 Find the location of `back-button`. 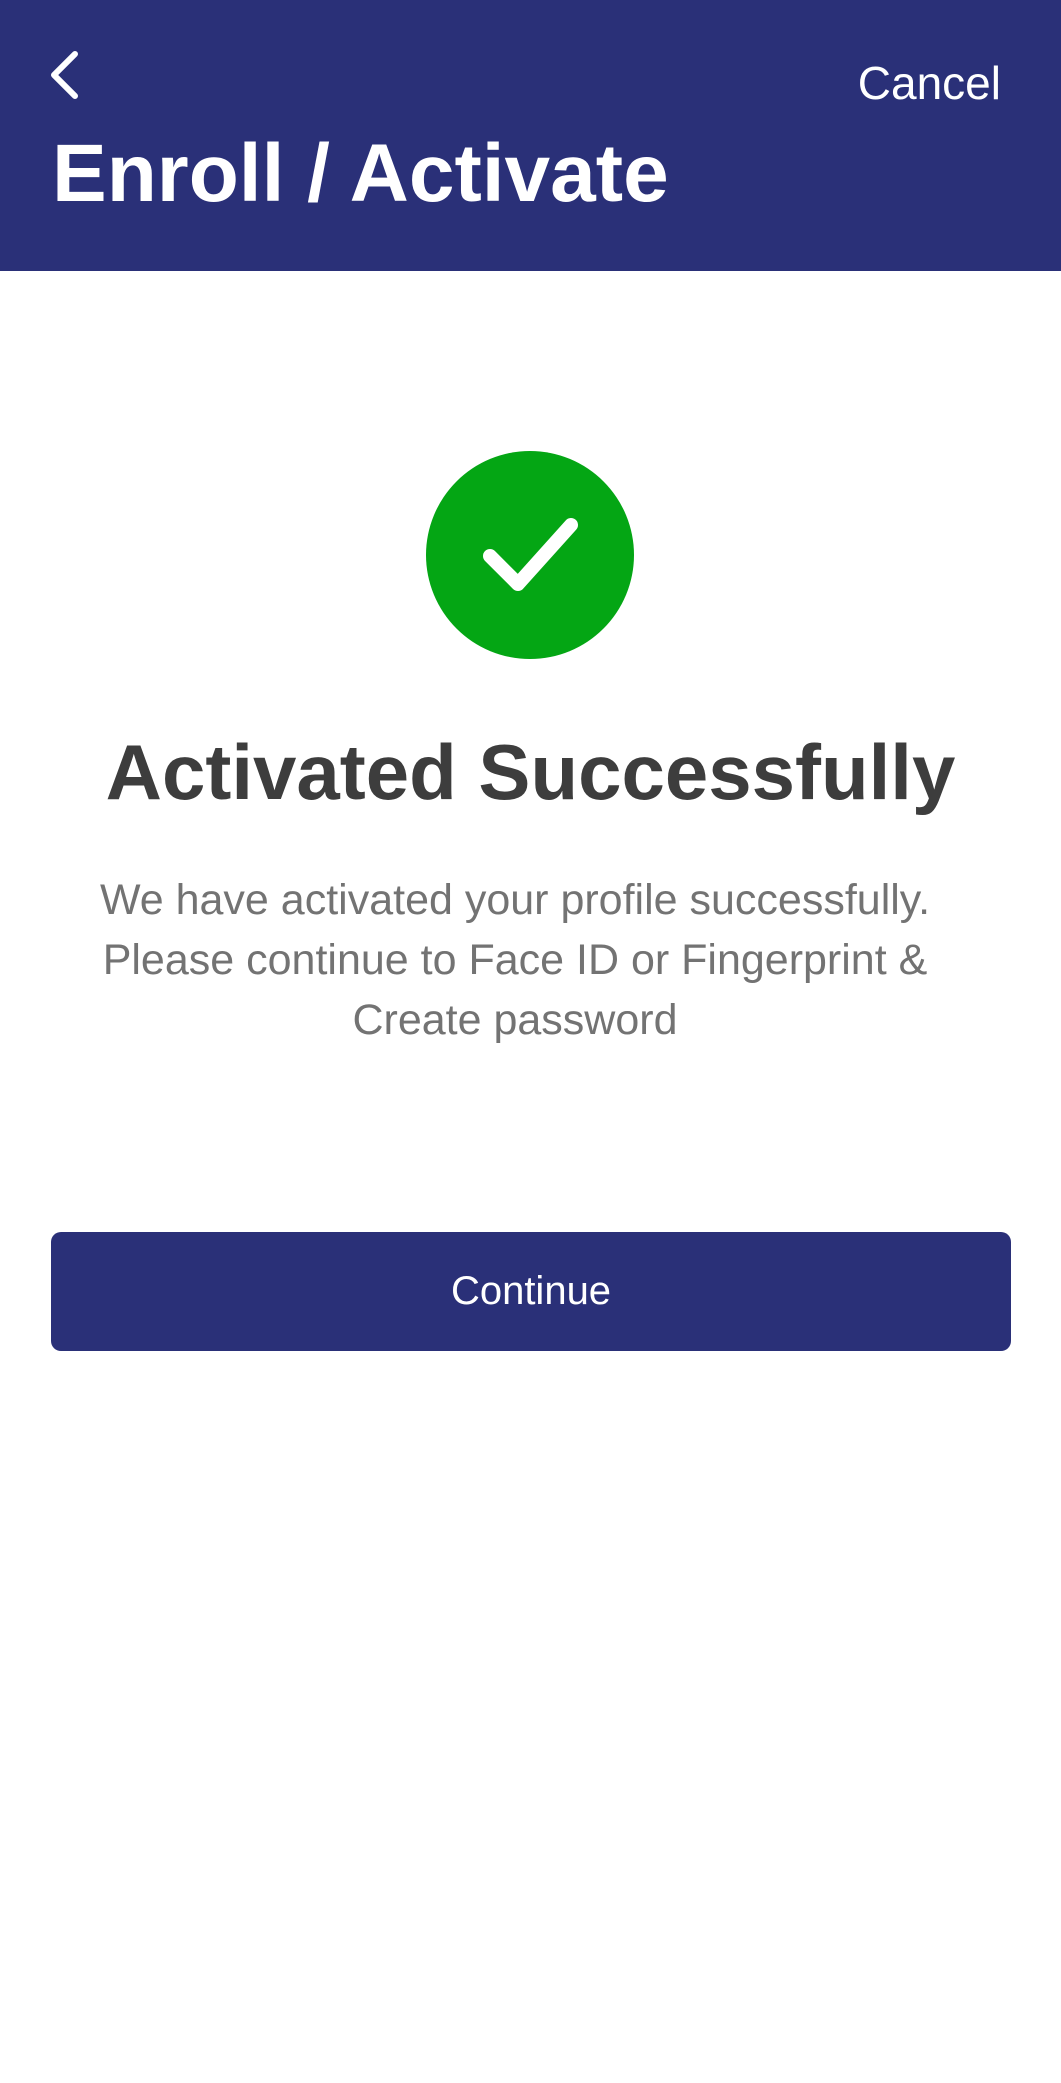

back-button is located at coordinates (65, 75).